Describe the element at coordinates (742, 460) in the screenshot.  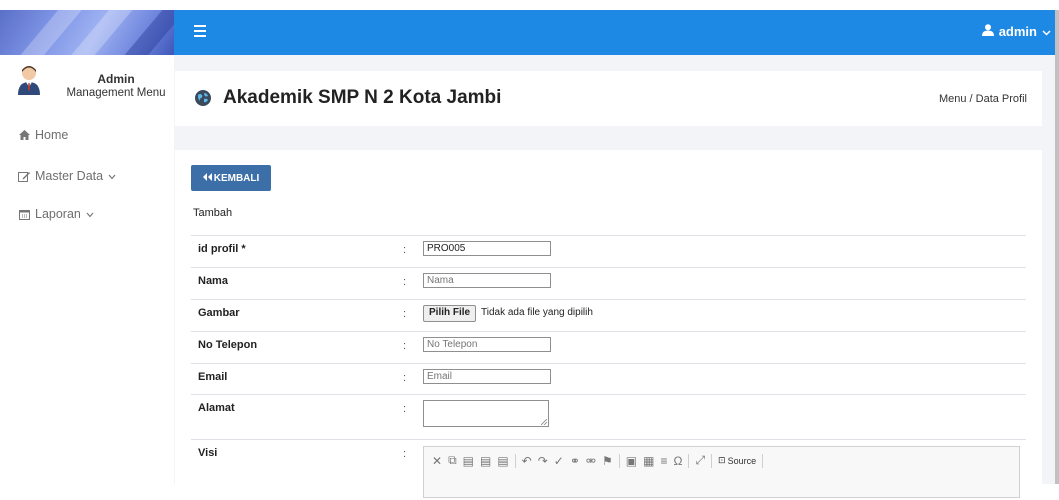
I see `source-button-label: Source` at that location.